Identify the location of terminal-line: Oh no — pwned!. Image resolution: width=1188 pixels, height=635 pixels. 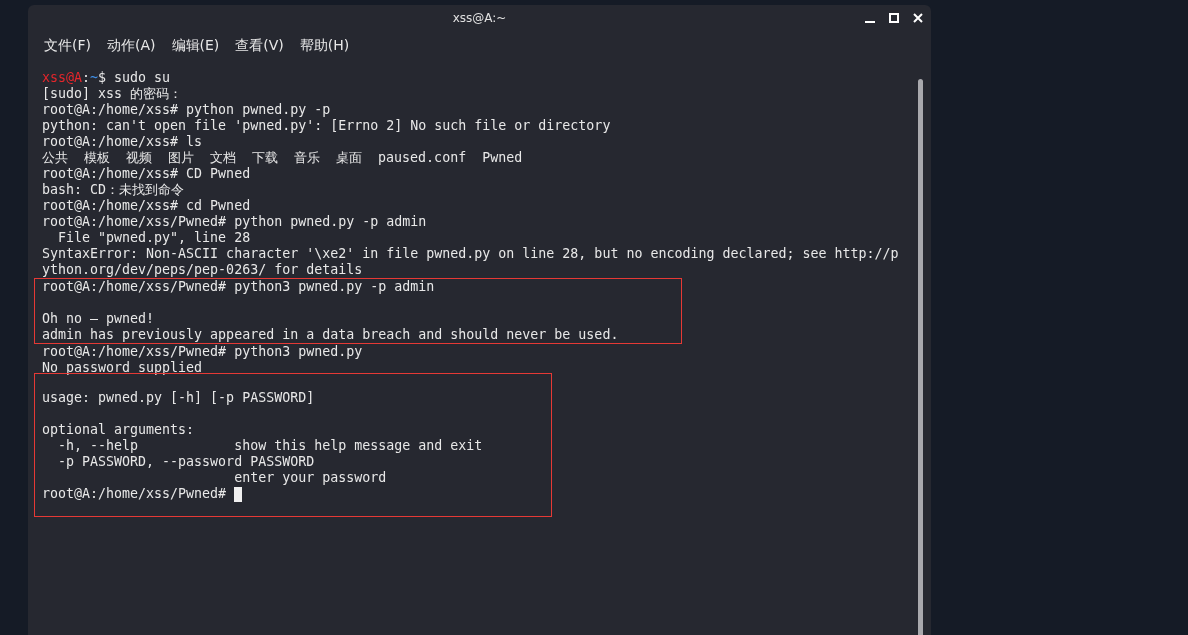
(98, 319).